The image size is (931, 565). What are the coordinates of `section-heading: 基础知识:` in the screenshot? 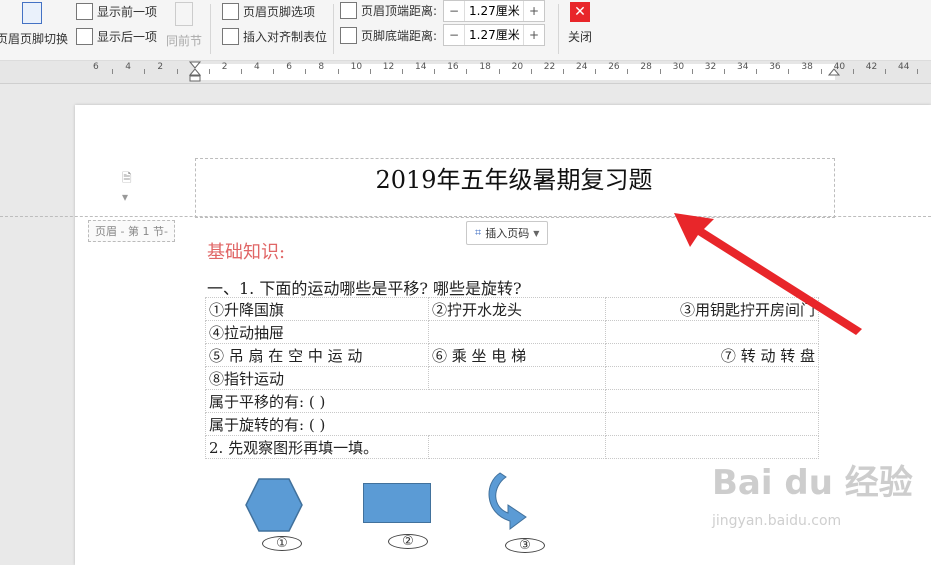 It's located at (246, 252).